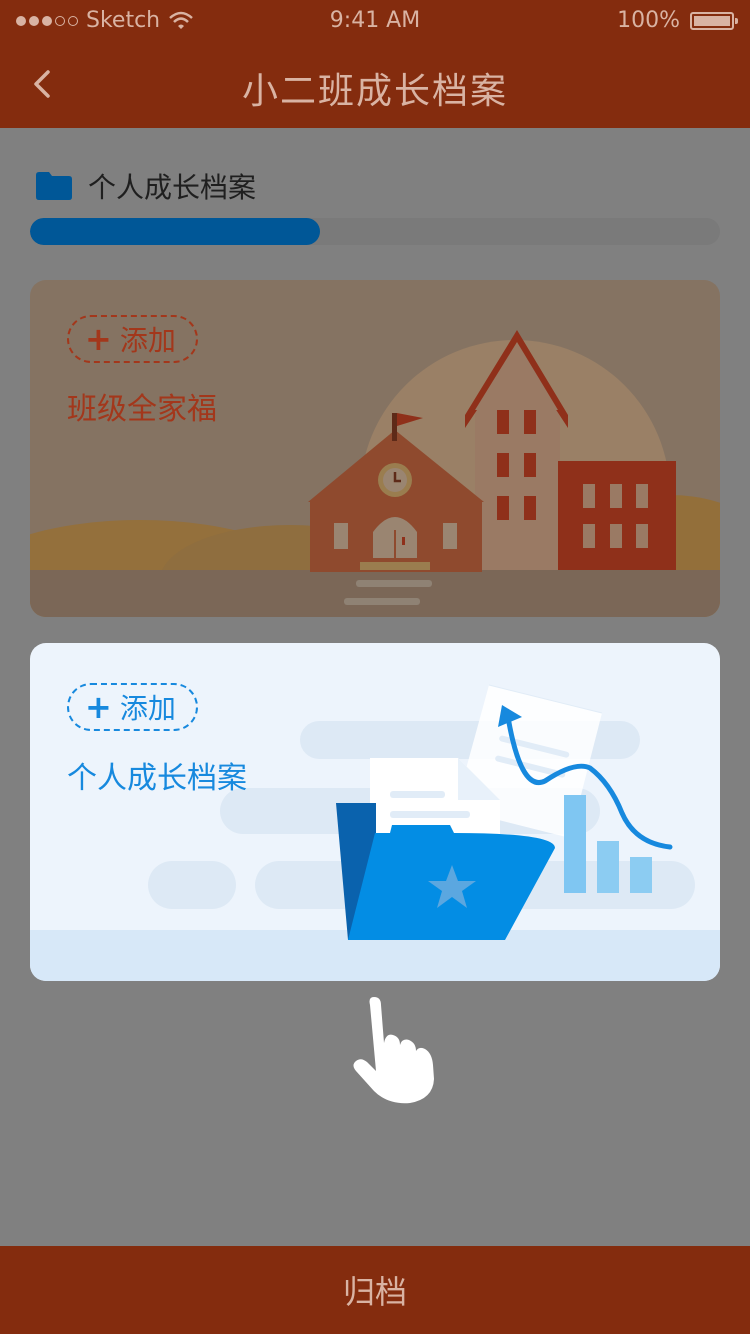 This screenshot has width=750, height=1334. What do you see at coordinates (374, 91) in the screenshot?
I see `page-title: 小二班成长档案` at bounding box center [374, 91].